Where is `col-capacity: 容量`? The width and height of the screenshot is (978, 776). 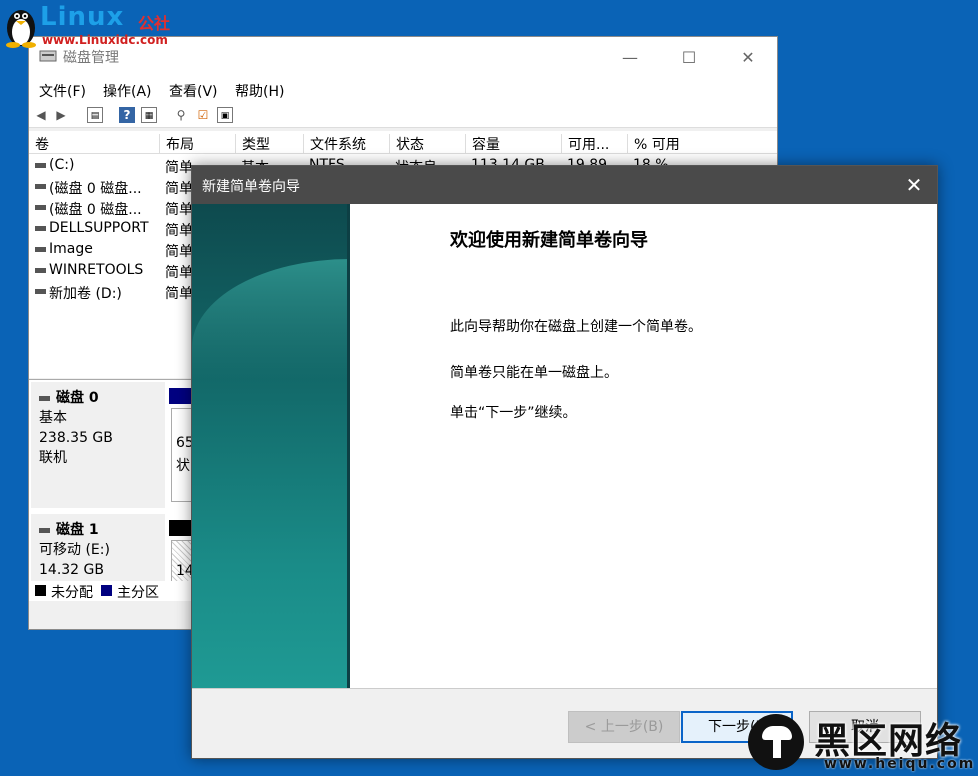 col-capacity: 容量 is located at coordinates (513, 144).